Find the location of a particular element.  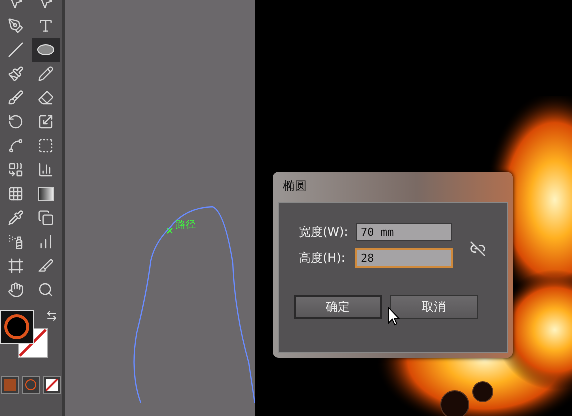

eraser-icon is located at coordinates (46, 98).